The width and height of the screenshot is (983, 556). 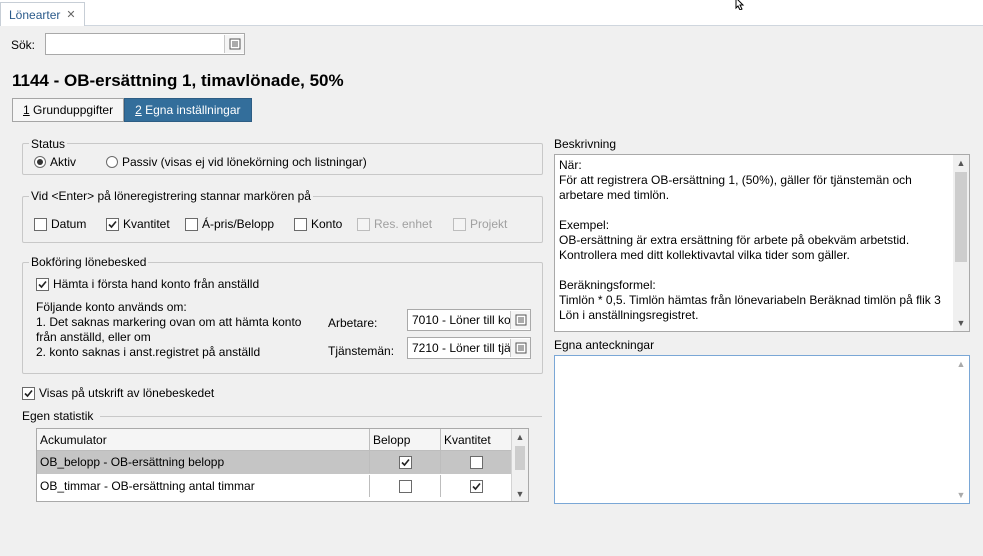 I want to click on search-lookup-button, so click(x=234, y=44).